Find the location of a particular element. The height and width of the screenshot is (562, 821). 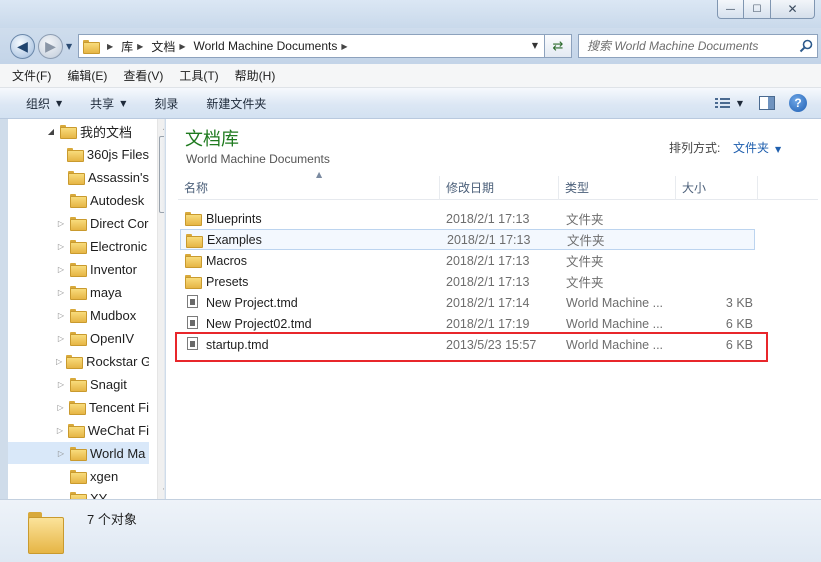

arrange-by-dropdown: 文件夹 ▼ is located at coordinates (757, 147).